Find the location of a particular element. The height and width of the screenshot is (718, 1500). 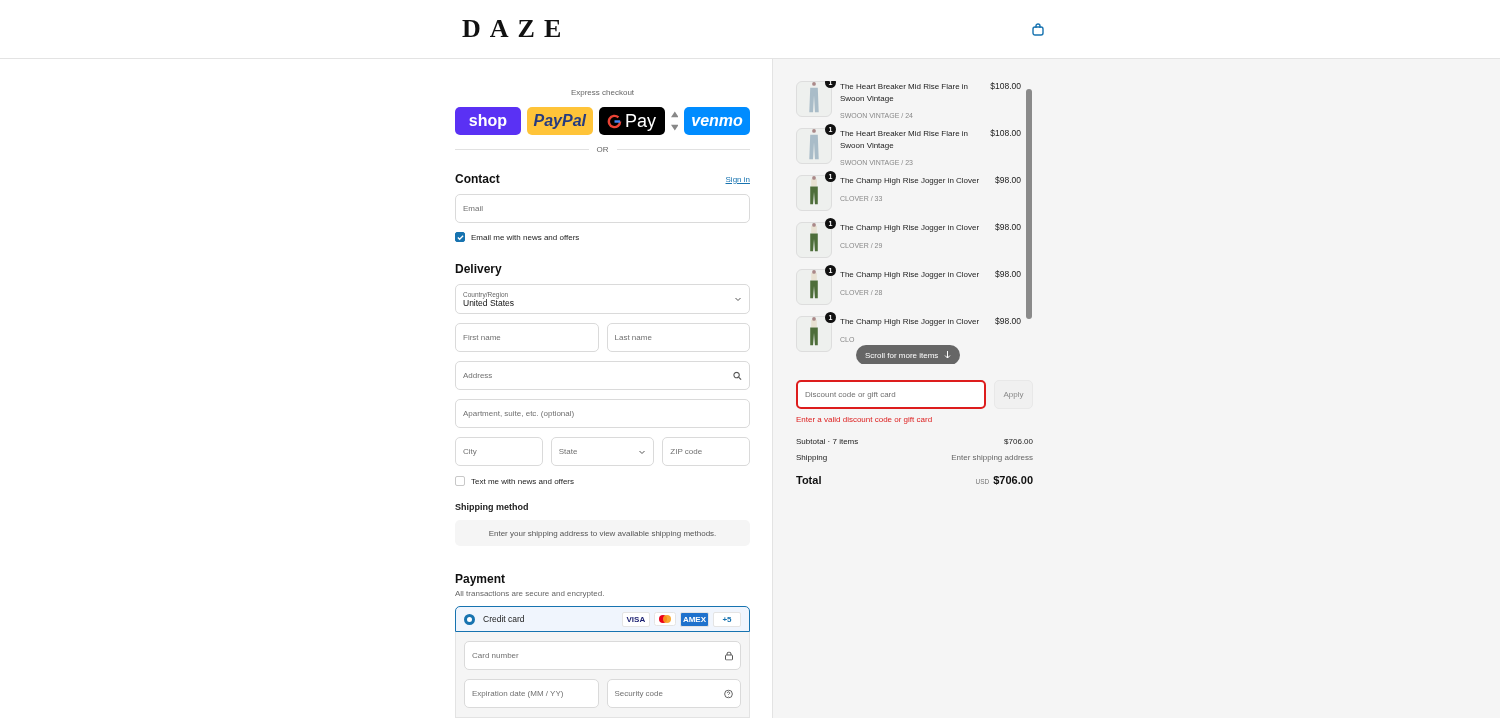

checkbox-label: Text me with news and offers is located at coordinates (522, 481).